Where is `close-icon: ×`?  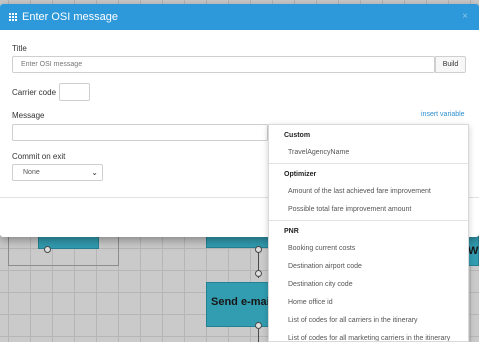 close-icon: × is located at coordinates (465, 16).